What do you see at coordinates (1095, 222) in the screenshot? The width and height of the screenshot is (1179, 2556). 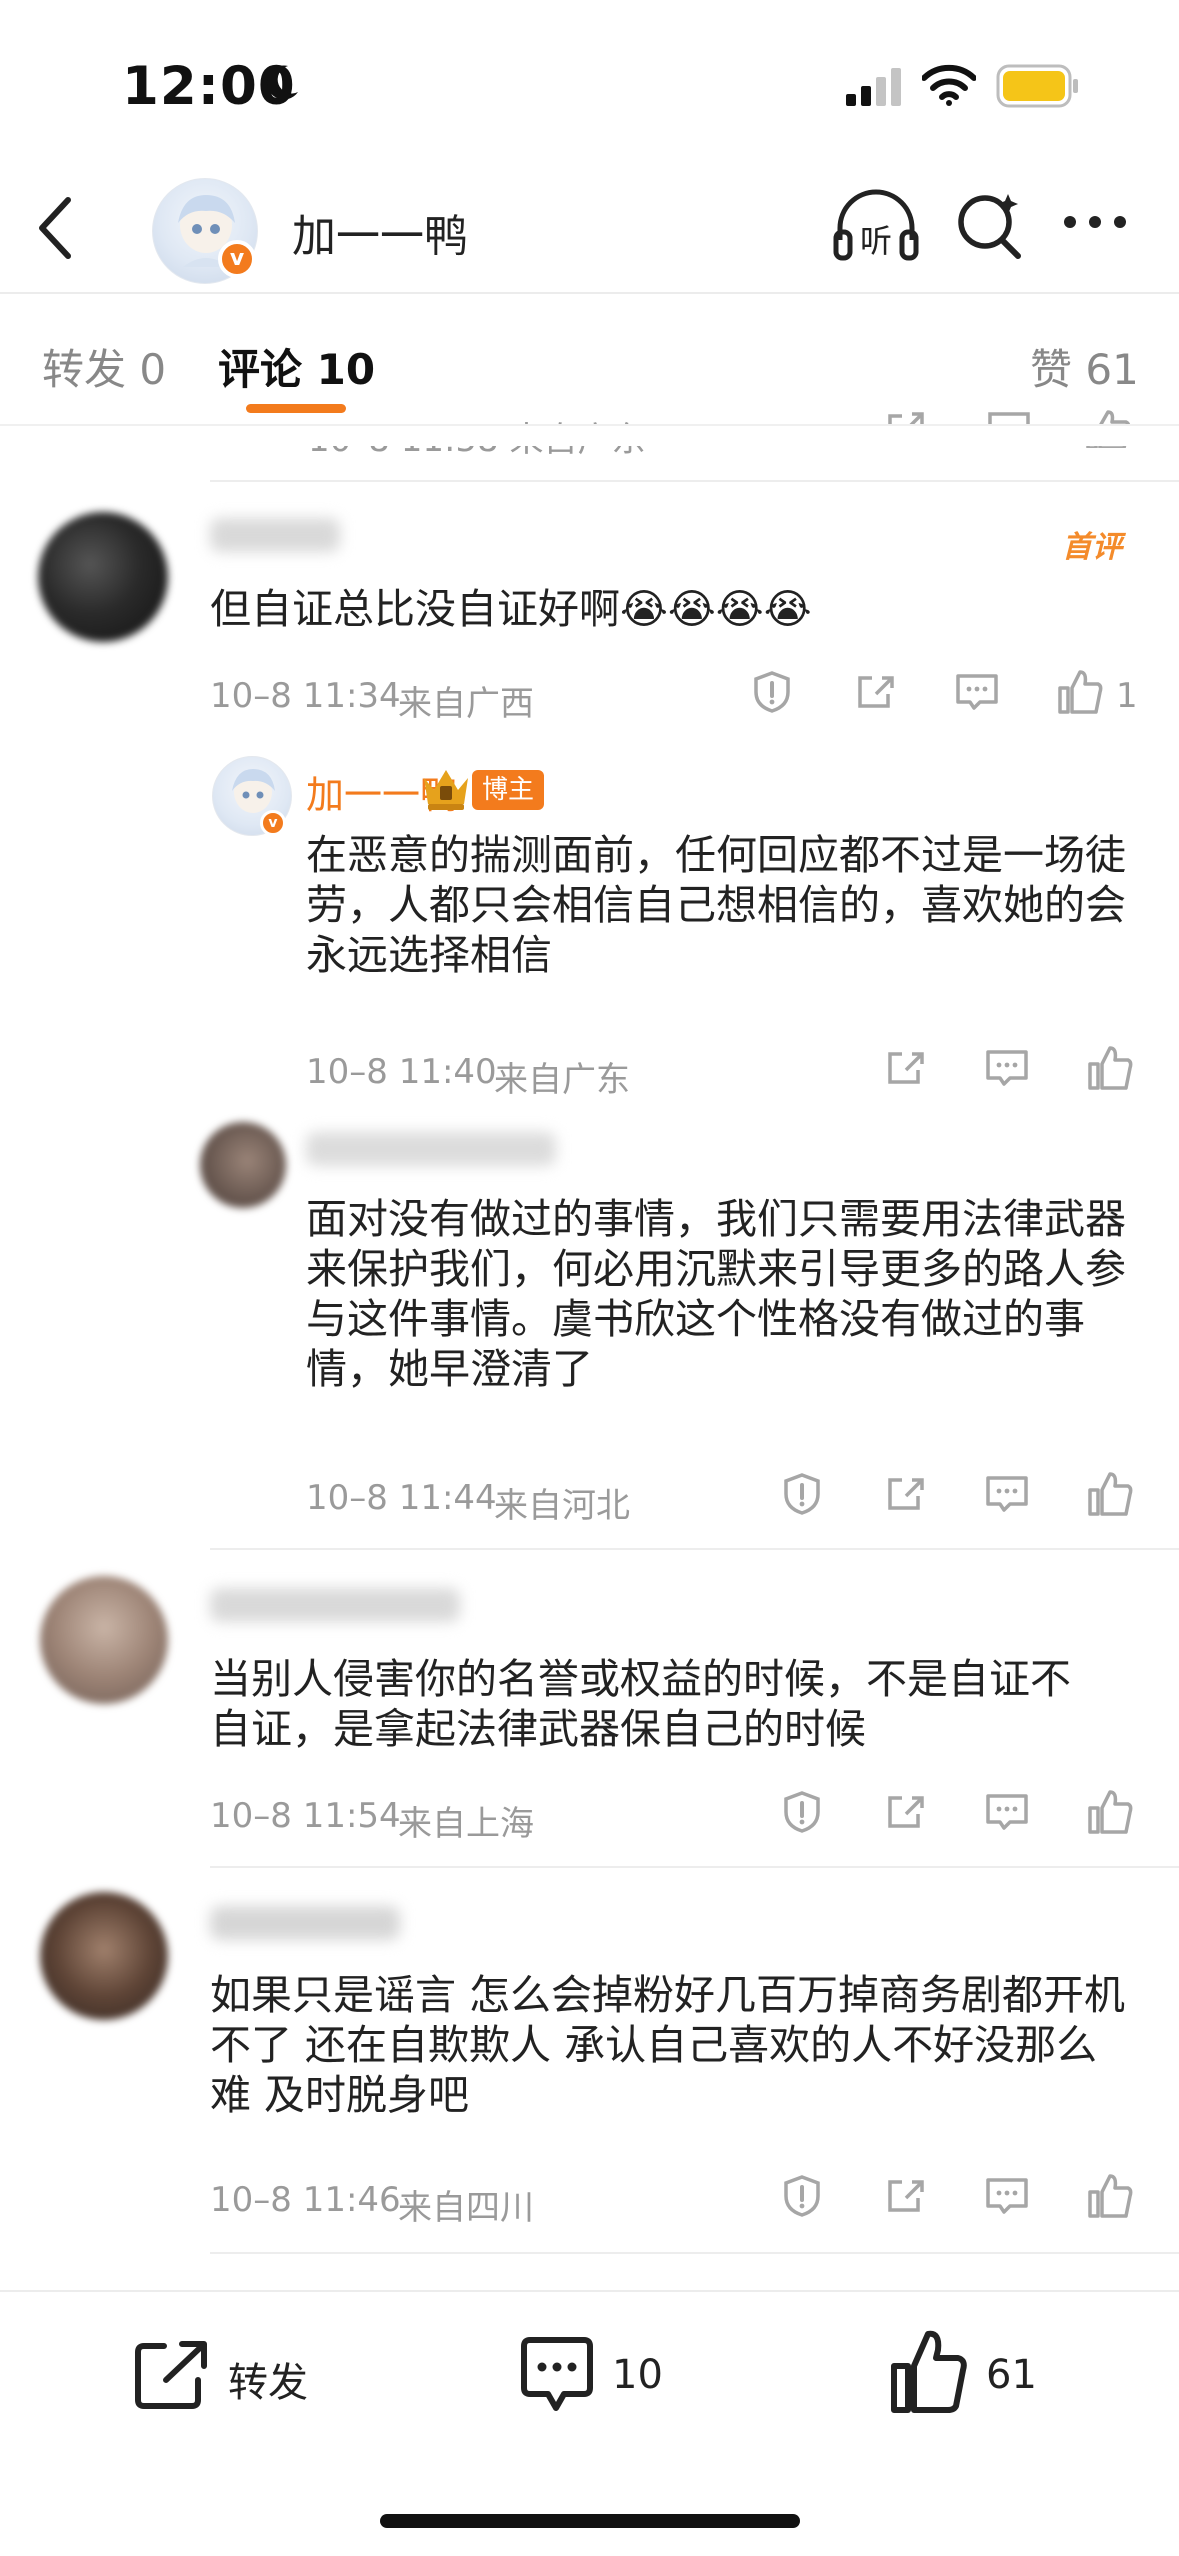 I see `more-icon` at bounding box center [1095, 222].